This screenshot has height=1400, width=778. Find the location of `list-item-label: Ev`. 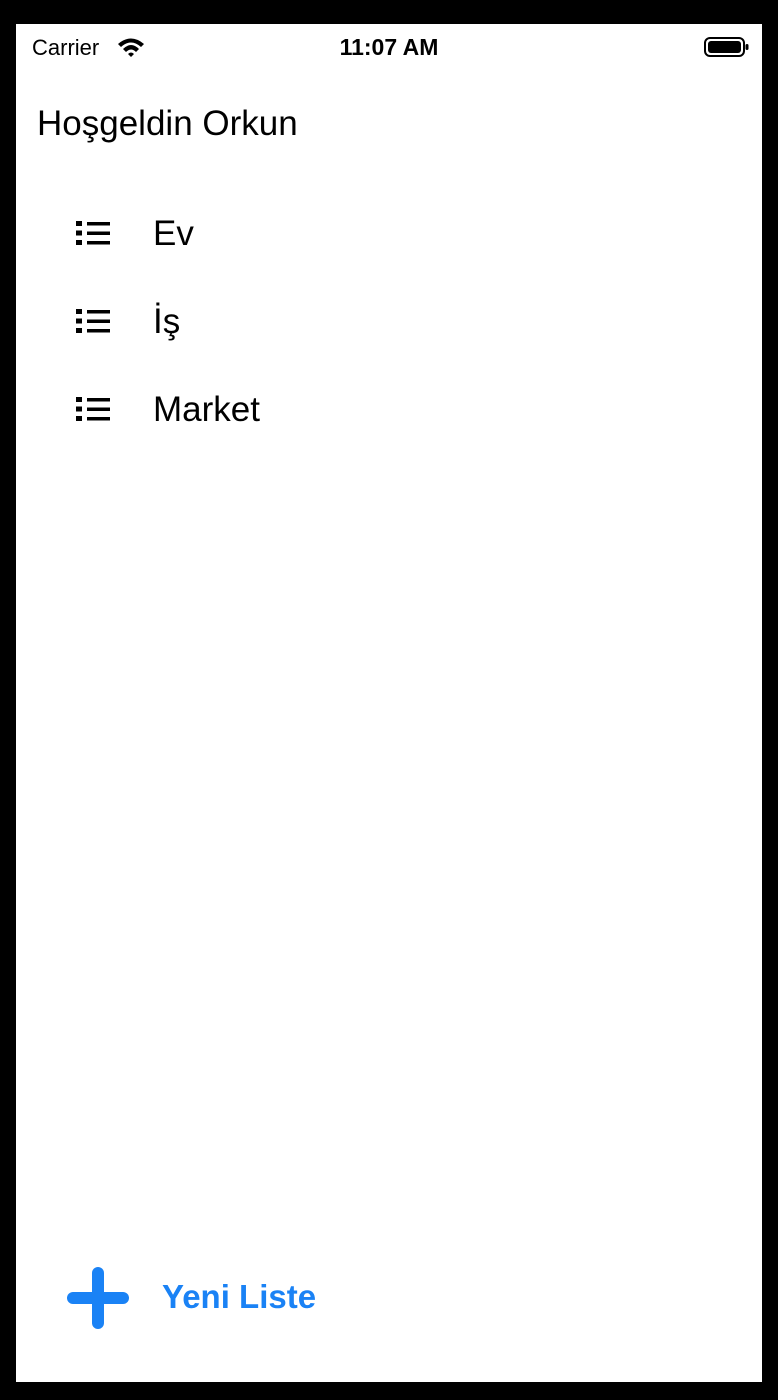

list-item-label: Ev is located at coordinates (173, 233).